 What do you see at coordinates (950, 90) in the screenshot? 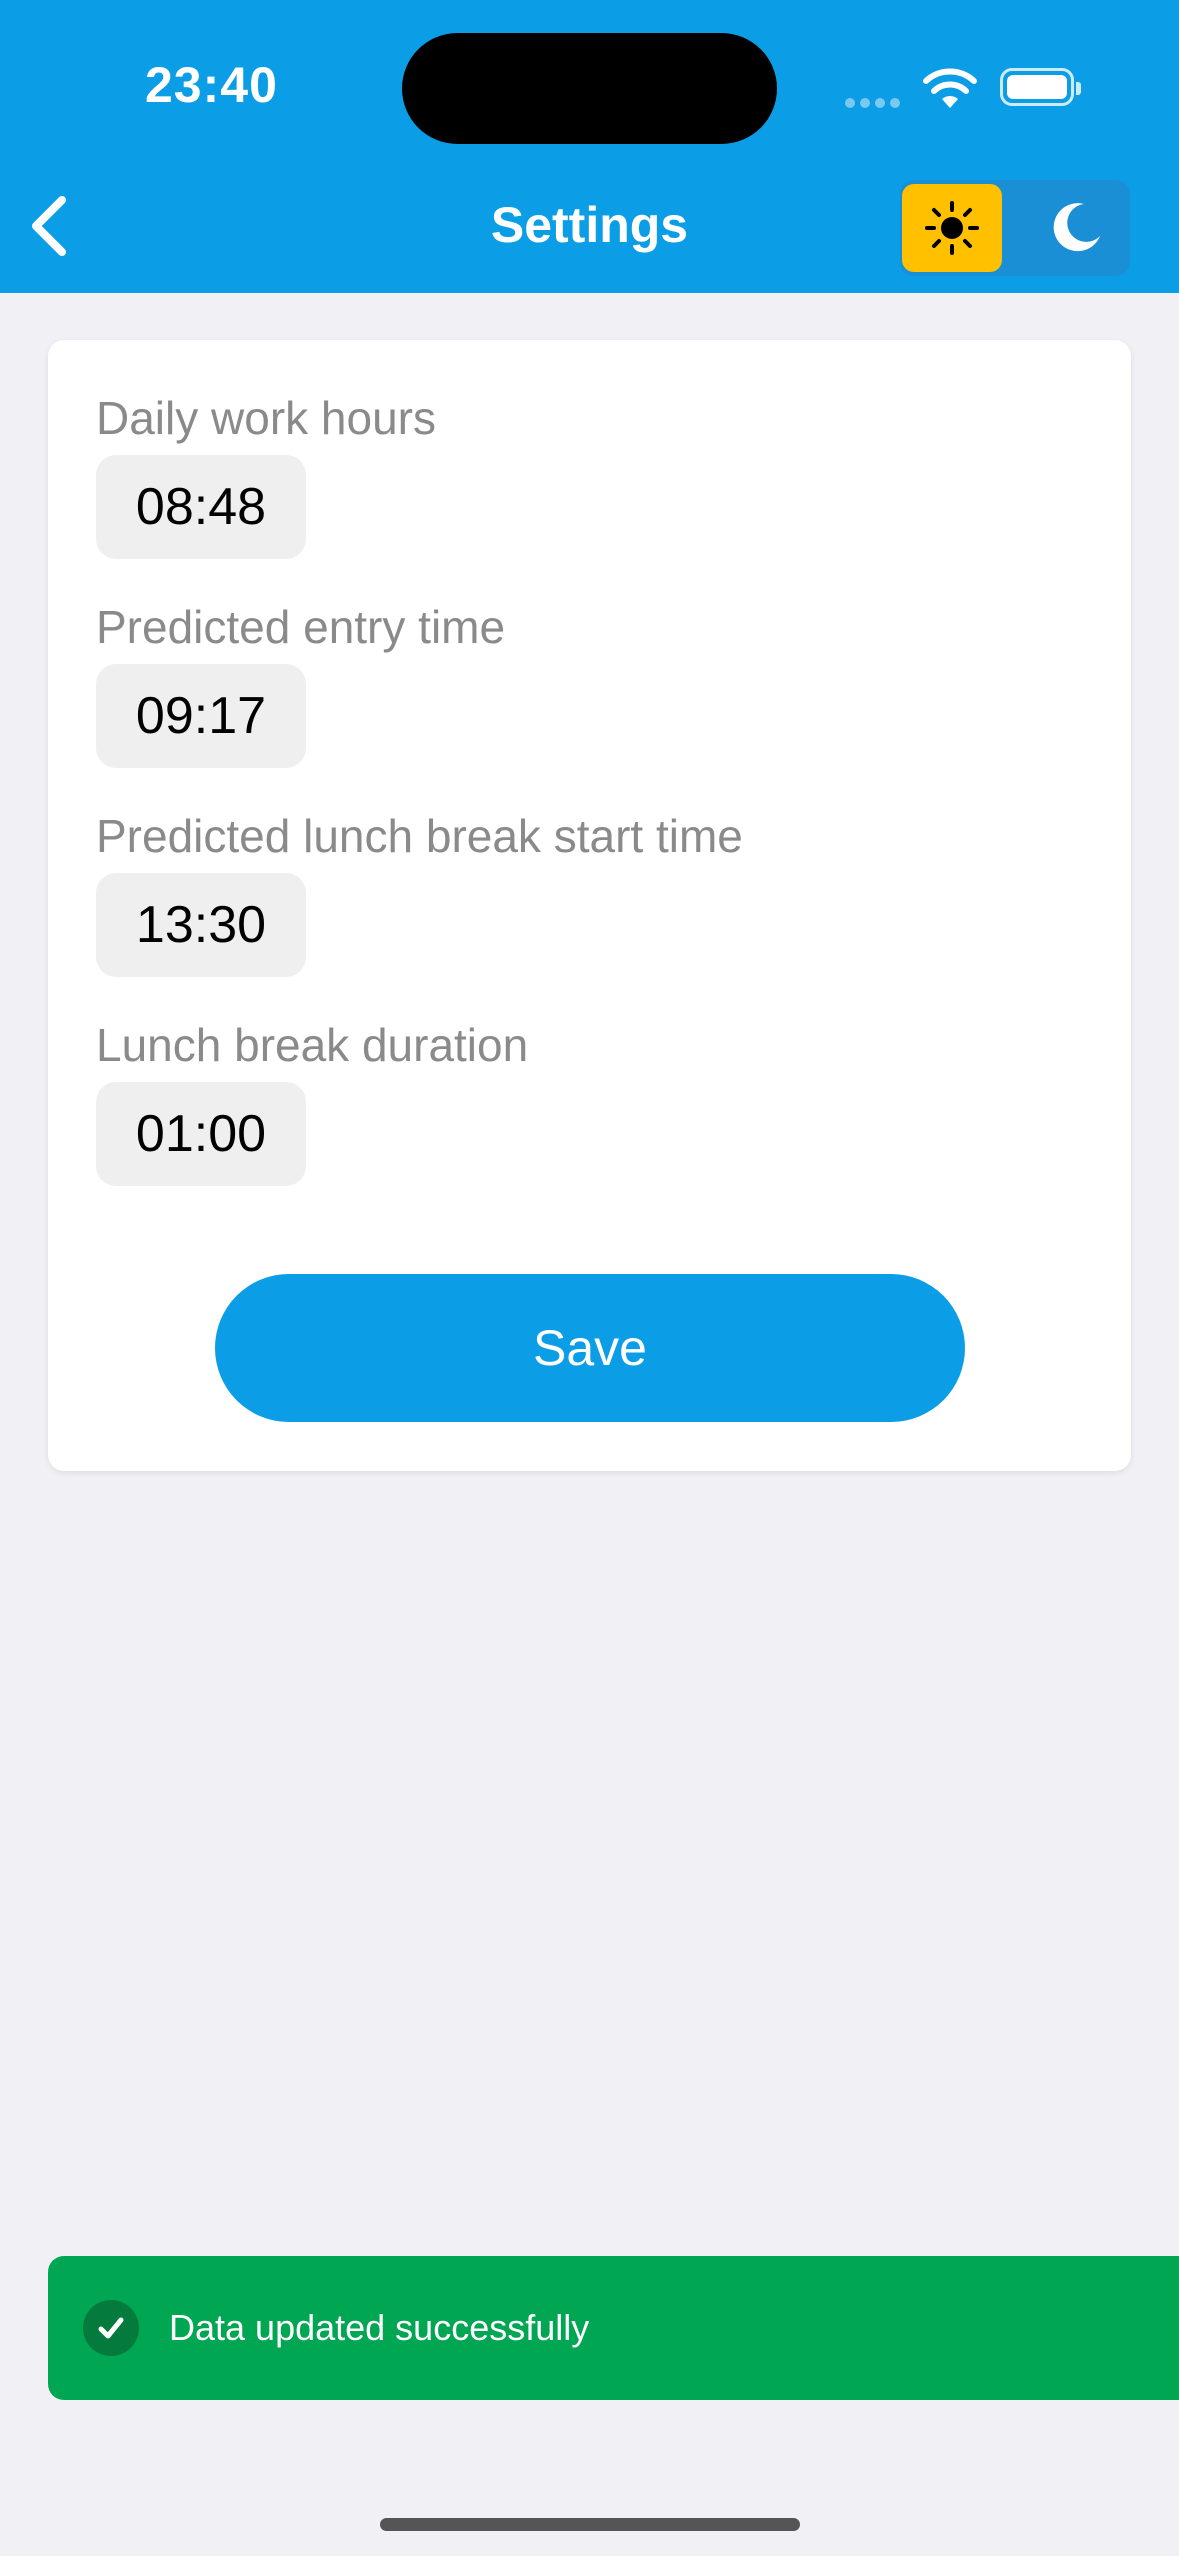
I see `wifi-icon` at bounding box center [950, 90].